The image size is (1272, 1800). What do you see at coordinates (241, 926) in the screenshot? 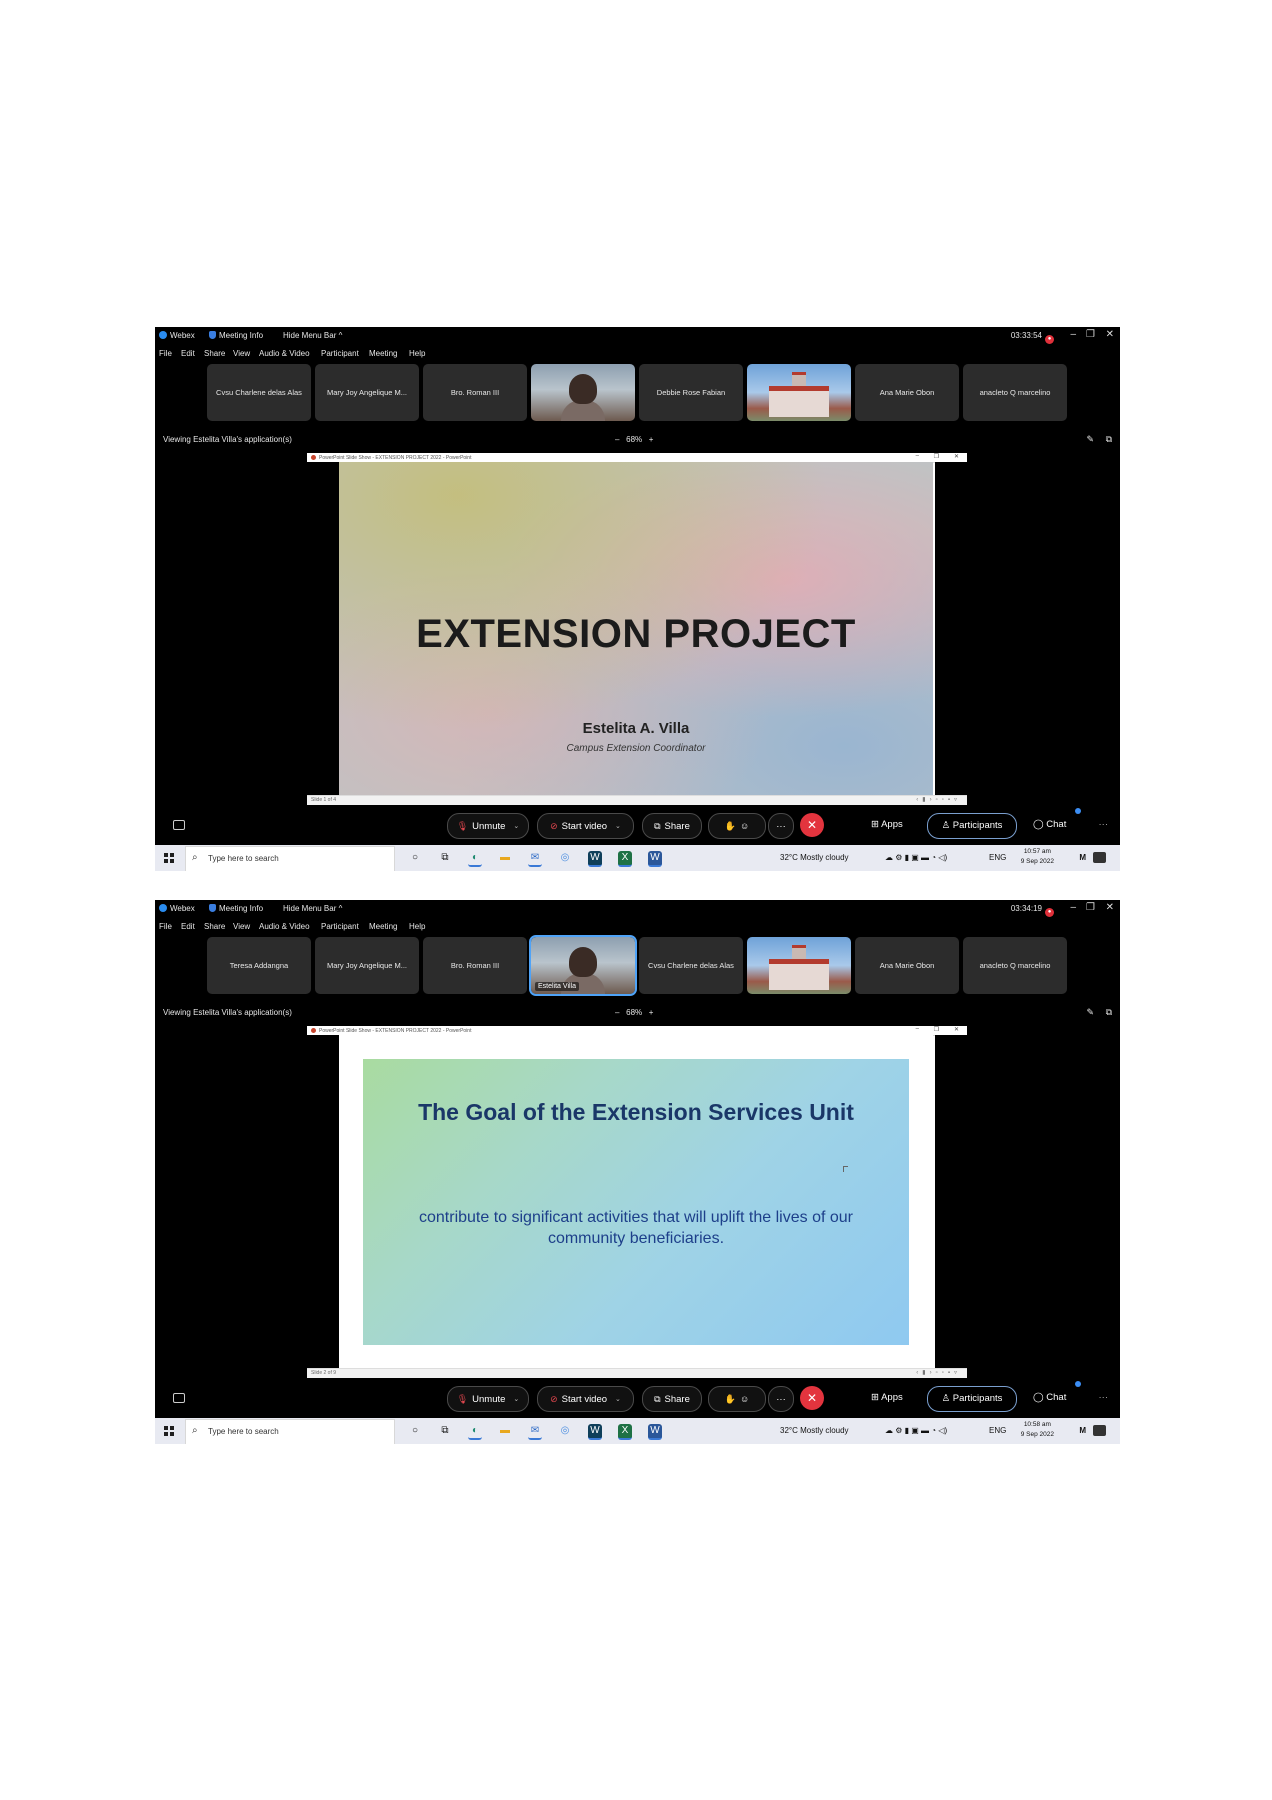
I see `menu-view: View` at bounding box center [241, 926].